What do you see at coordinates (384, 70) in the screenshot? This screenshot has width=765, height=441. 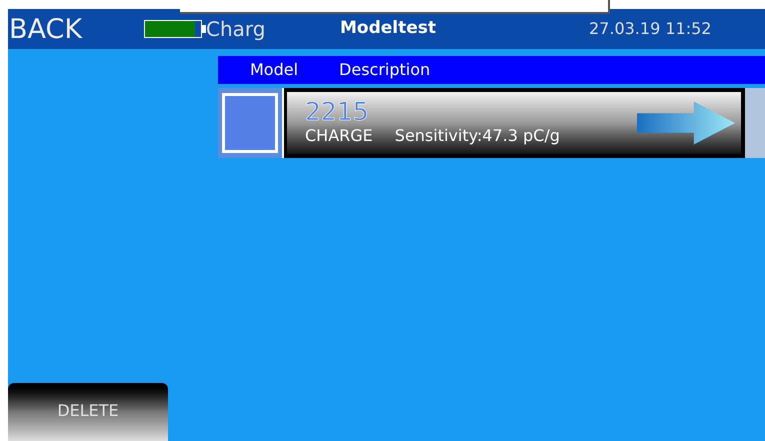 I see `column-header: Description` at bounding box center [384, 70].